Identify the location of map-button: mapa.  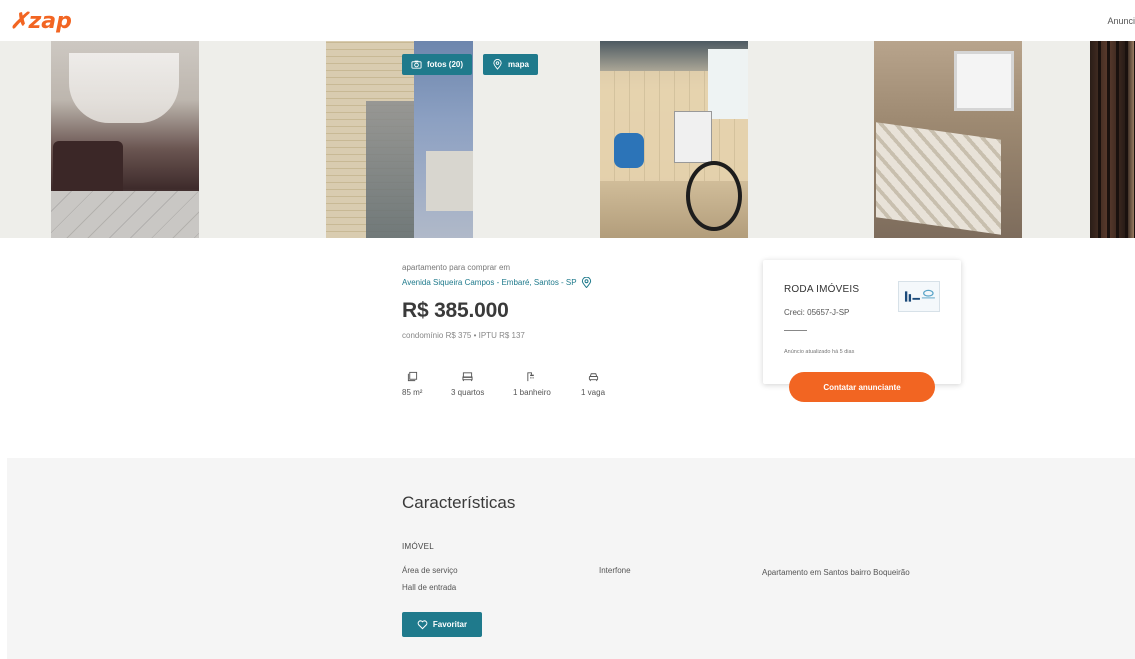
(510, 64).